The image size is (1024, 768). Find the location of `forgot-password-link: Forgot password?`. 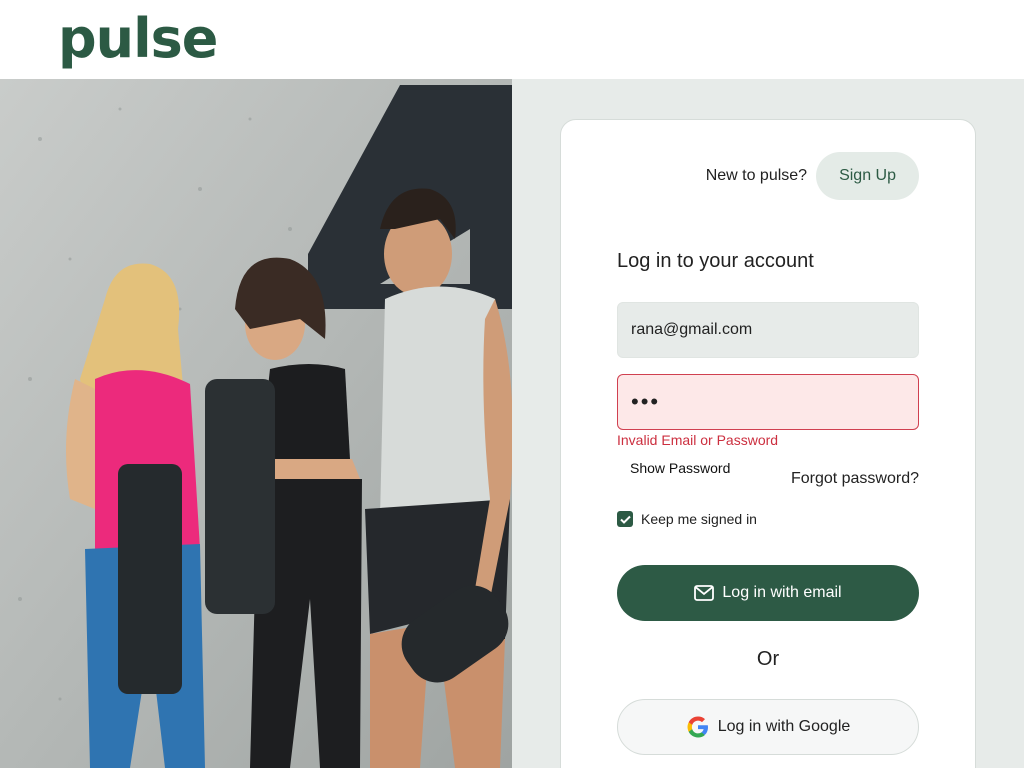

forgot-password-link: Forgot password? is located at coordinates (855, 479).